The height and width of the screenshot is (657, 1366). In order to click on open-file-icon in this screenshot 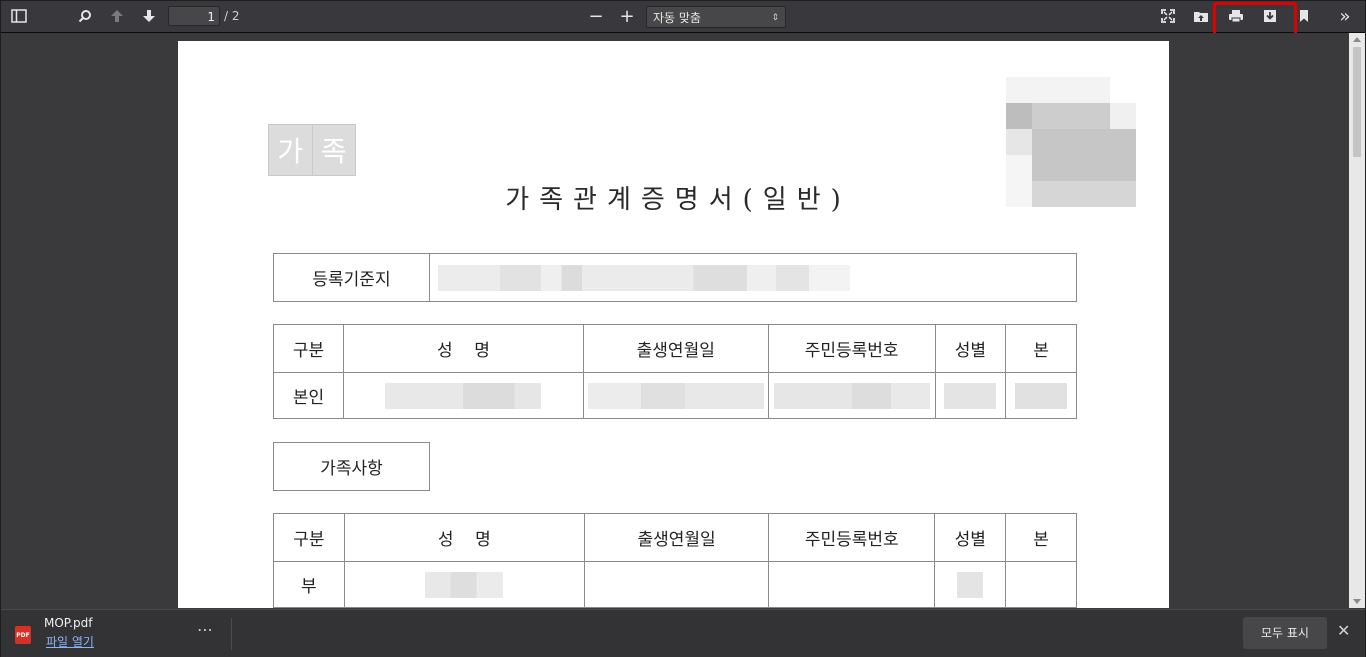, I will do `click(1201, 16)`.